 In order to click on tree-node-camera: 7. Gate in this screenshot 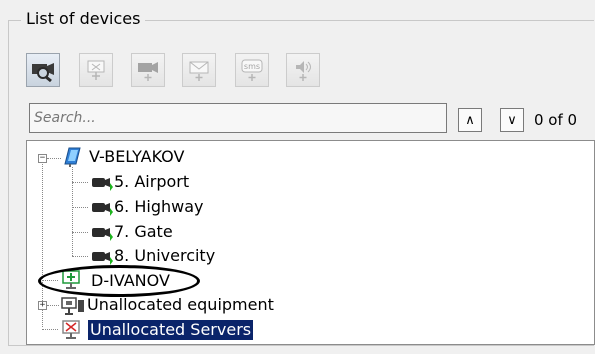, I will do `click(143, 232)`.